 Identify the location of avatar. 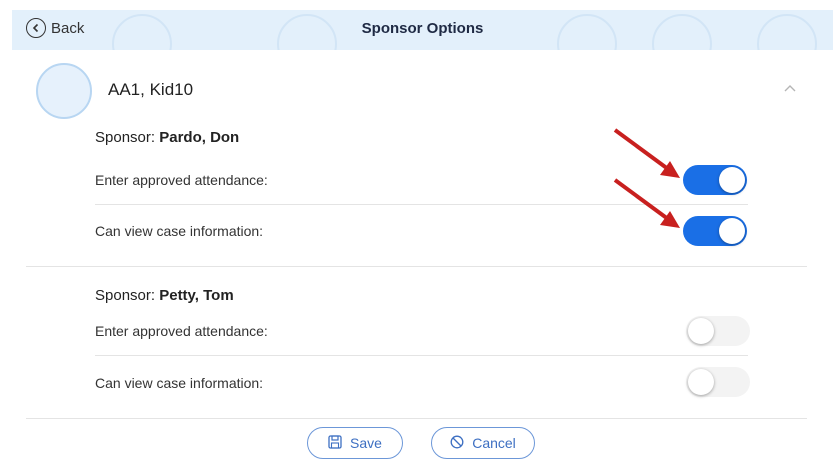
(64, 91).